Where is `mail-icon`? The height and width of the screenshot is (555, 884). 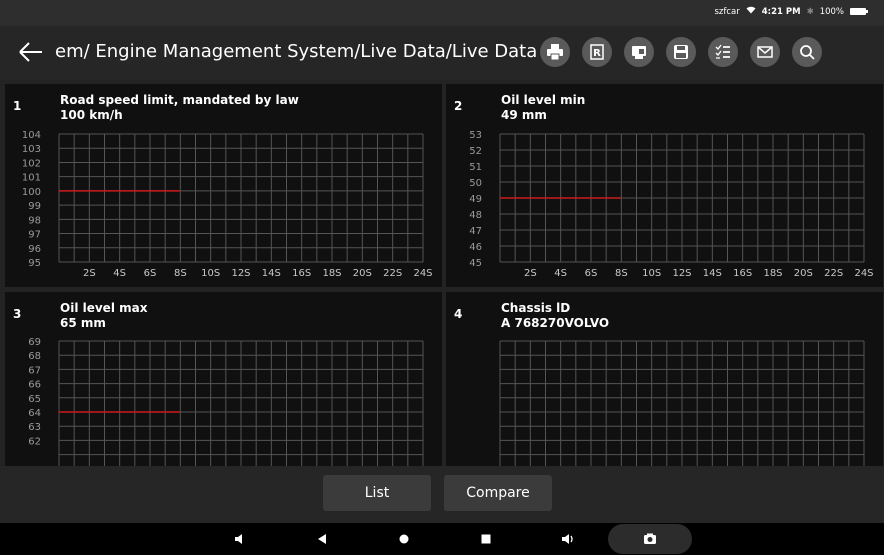
mail-icon is located at coordinates (765, 52).